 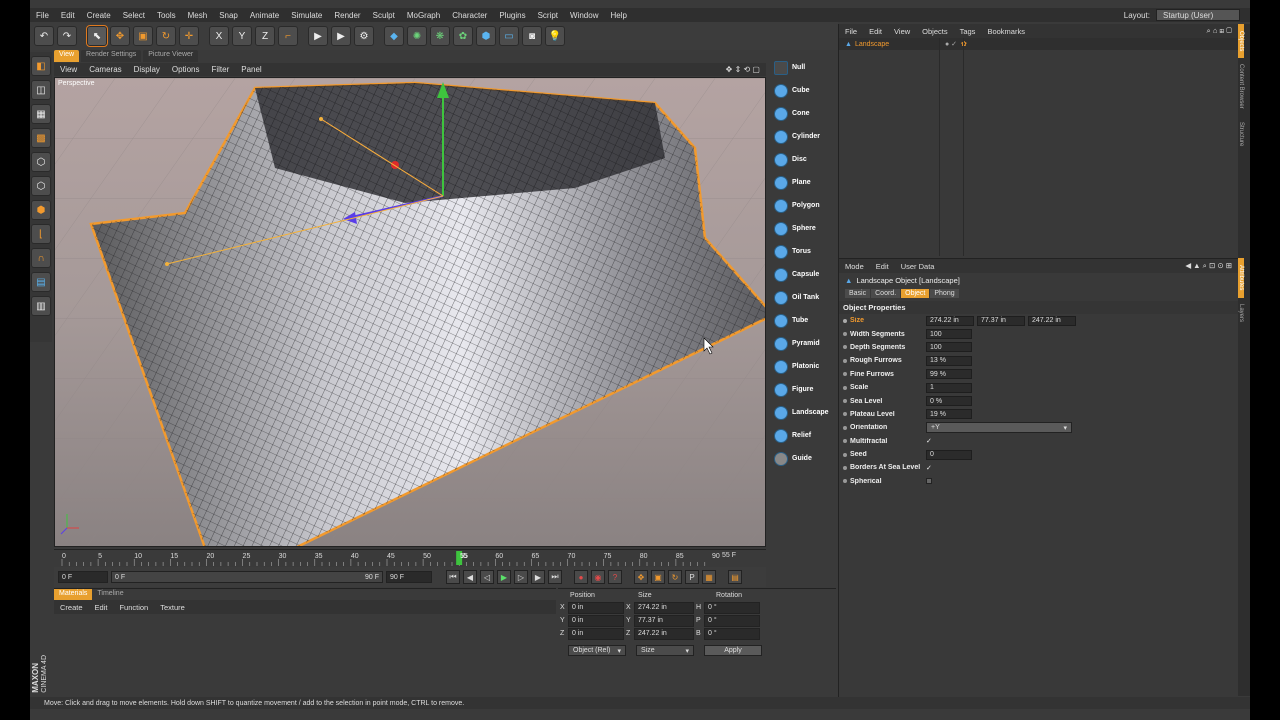 What do you see at coordinates (133, 607) in the screenshot?
I see `mat-menu-function: Function` at bounding box center [133, 607].